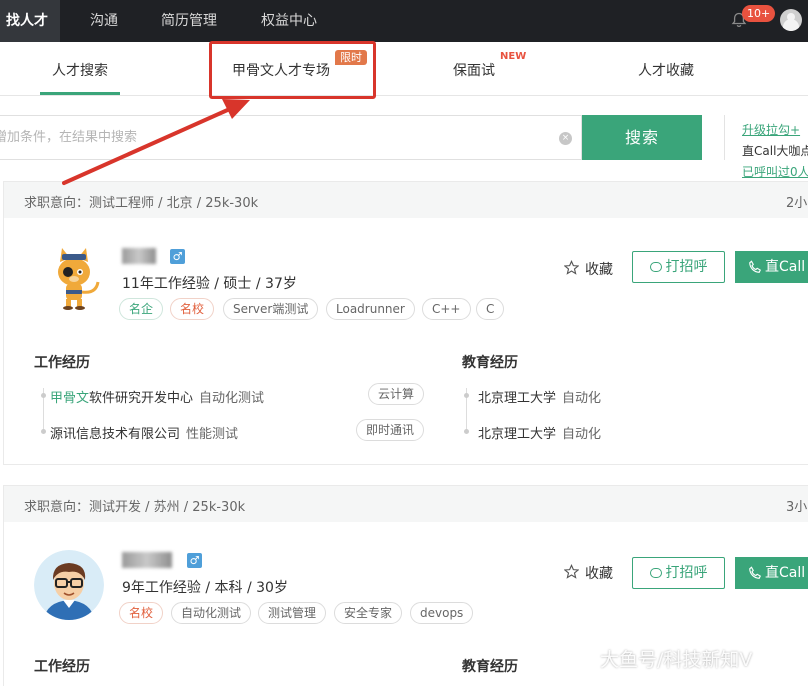  What do you see at coordinates (209, 284) in the screenshot?
I see `candidate-meta: 11年工作经验 / 硕士 / 37岁` at bounding box center [209, 284].